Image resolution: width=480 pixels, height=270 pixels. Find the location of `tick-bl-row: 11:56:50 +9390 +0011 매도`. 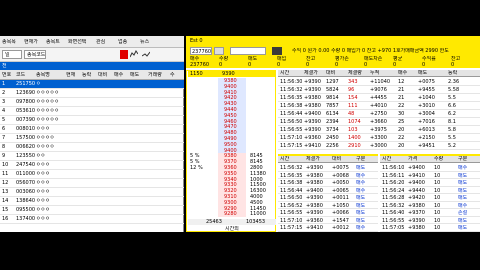

tick-bl-row: 11:56:50 +9390 +0011 매도 is located at coordinates (328, 198).